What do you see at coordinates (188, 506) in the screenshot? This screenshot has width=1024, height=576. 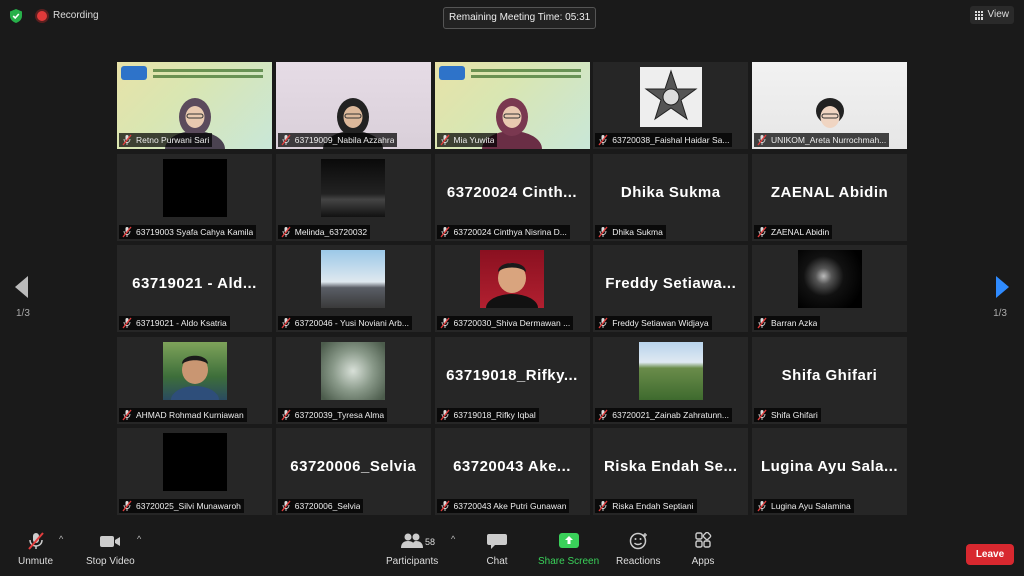 I see `participant-name-label: 63720025_Silvi Munawaroh` at bounding box center [188, 506].